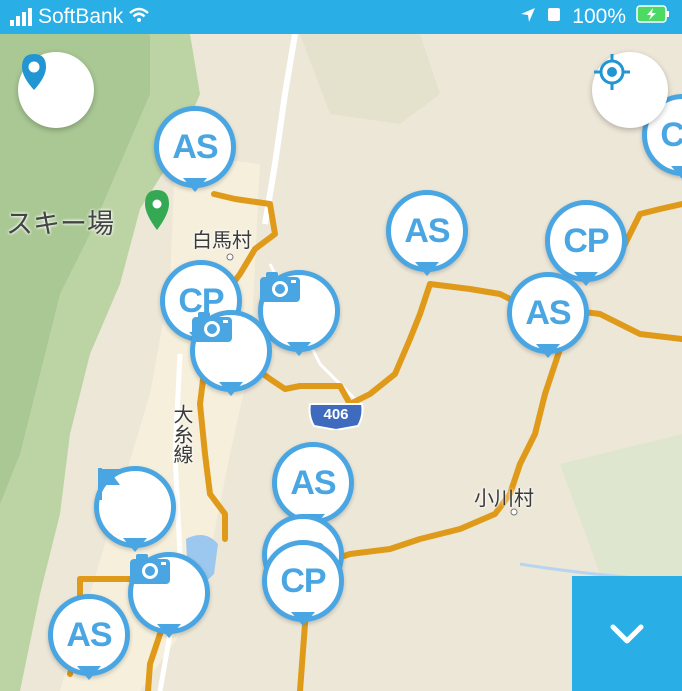 Image resolution: width=682 pixels, height=691 pixels. I want to click on status-right: 100%, so click(595, 17).